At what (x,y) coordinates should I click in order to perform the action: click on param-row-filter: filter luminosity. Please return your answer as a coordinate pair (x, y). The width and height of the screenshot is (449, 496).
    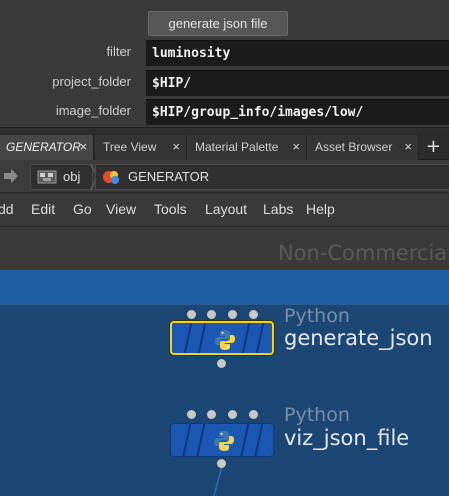
    Looking at the image, I should click on (224, 53).